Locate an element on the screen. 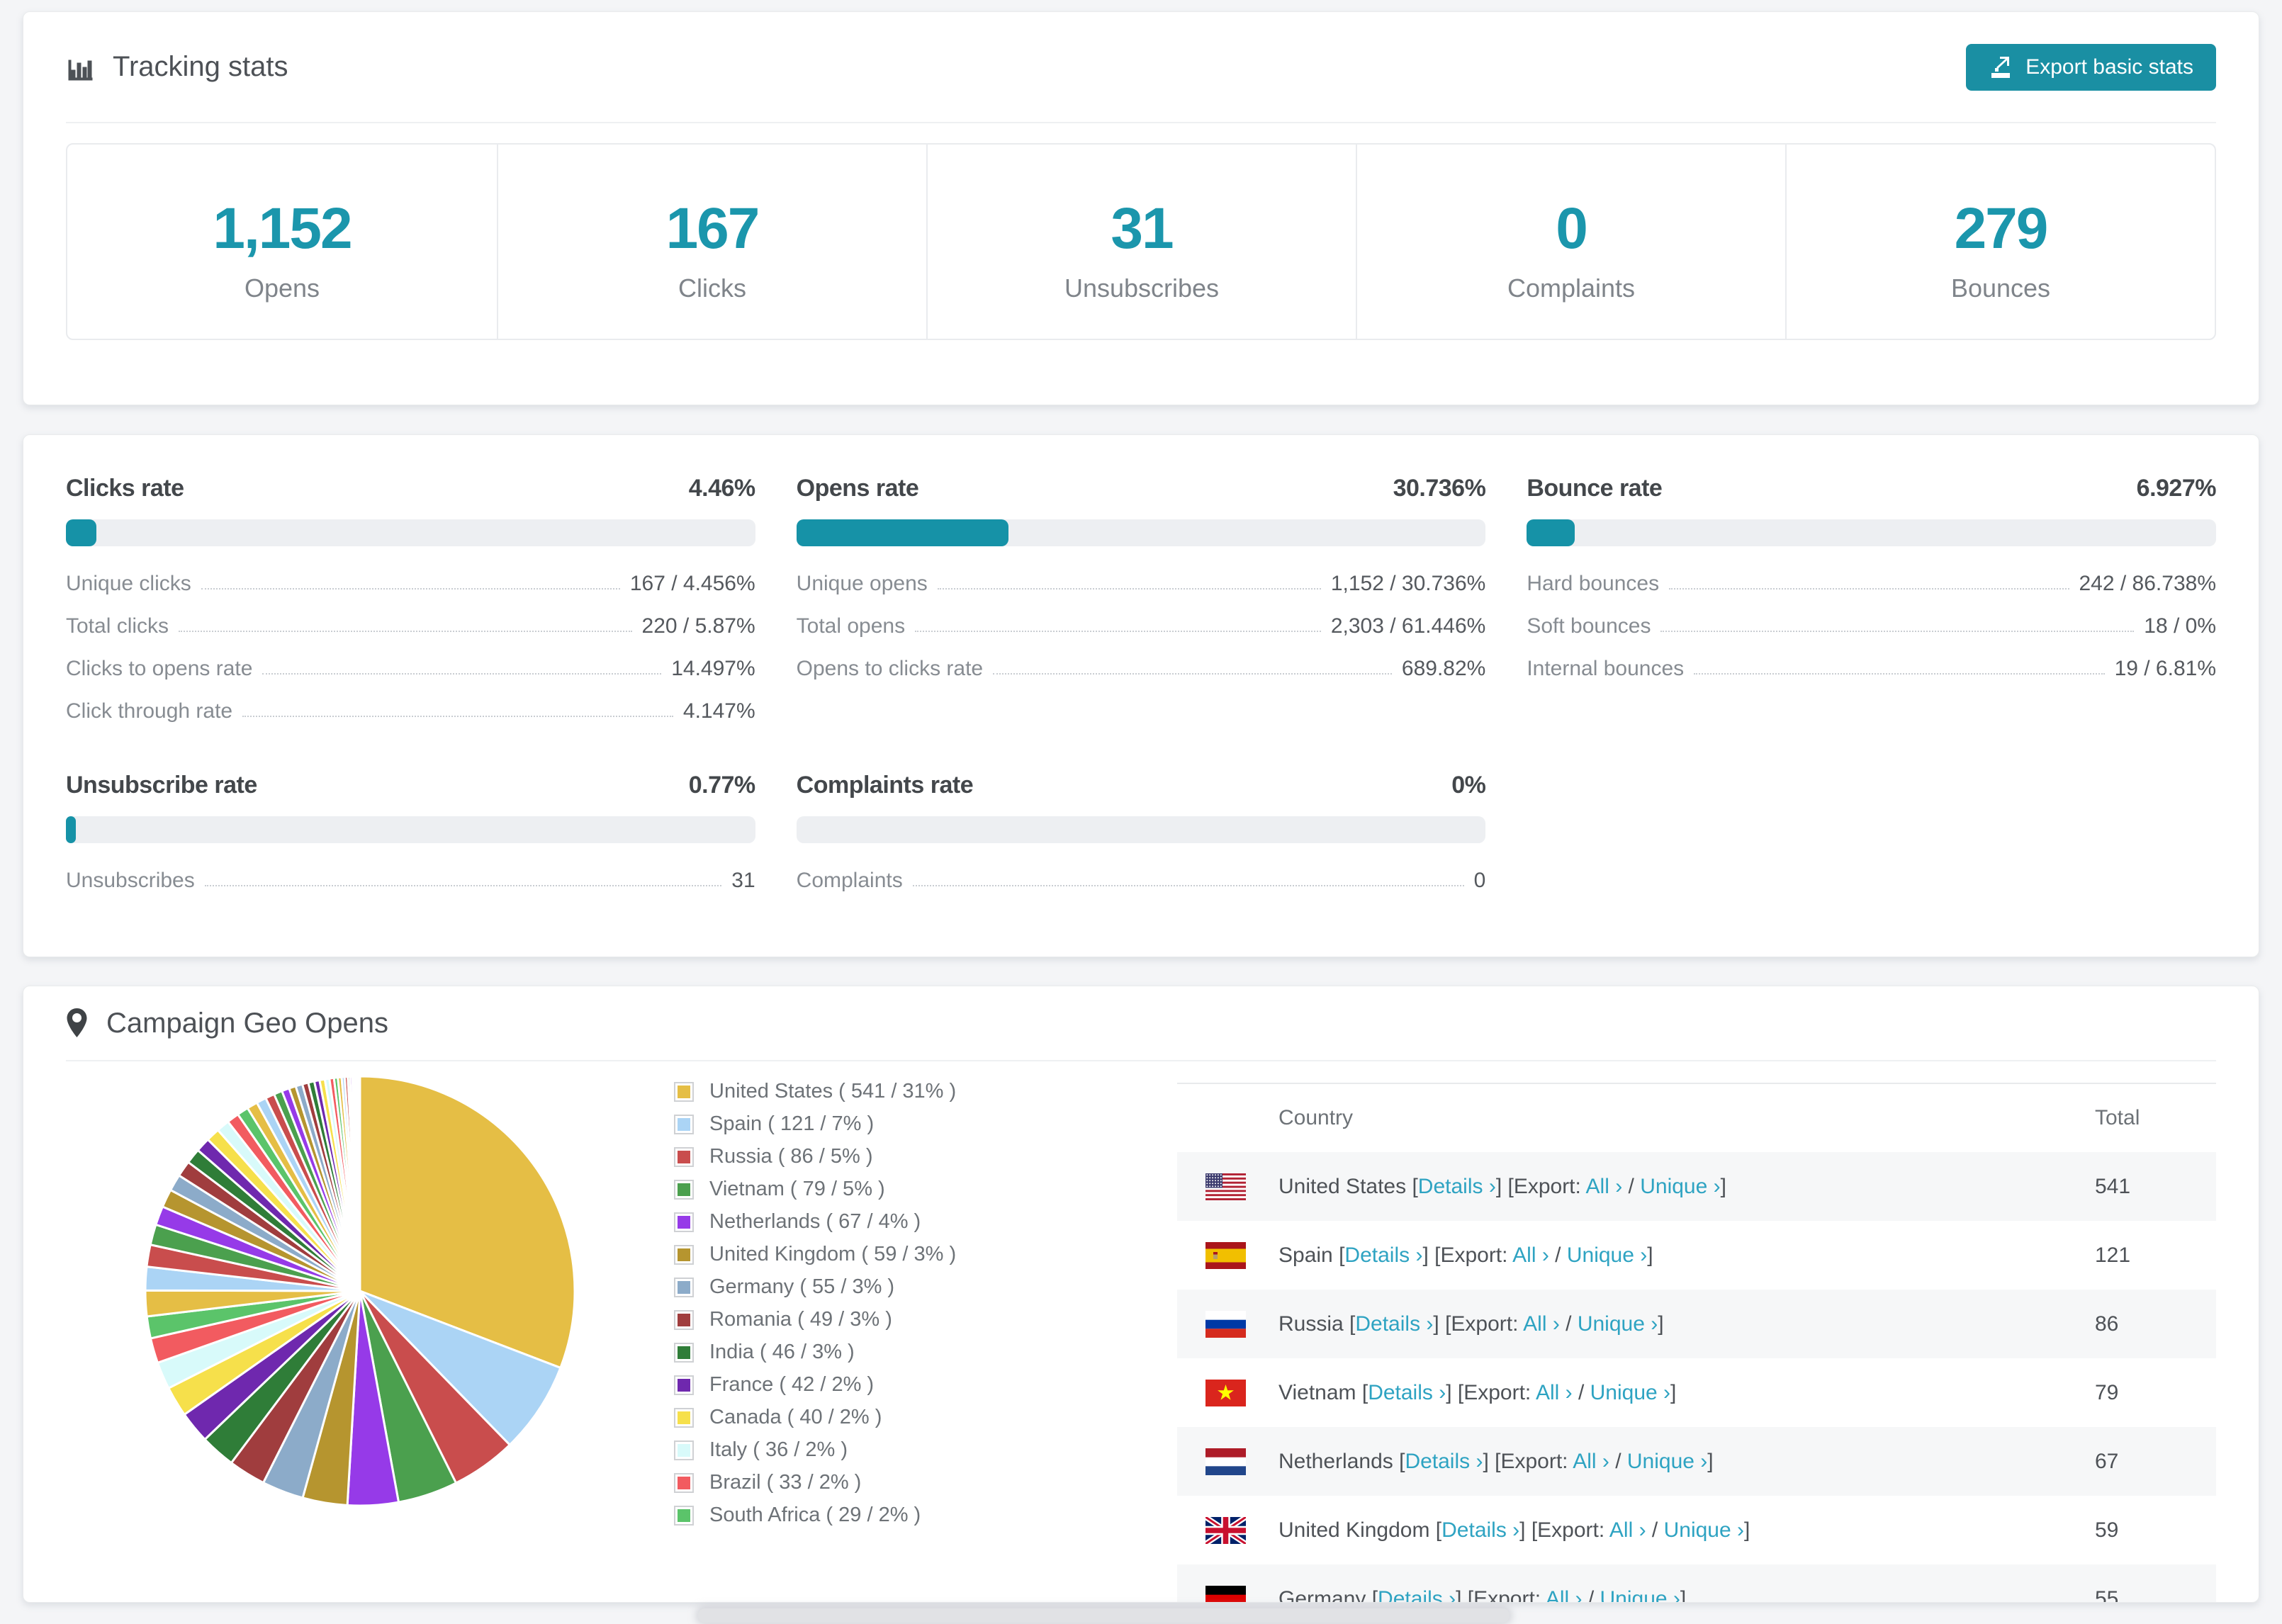  geo-opens-pie-chart is located at coordinates (360, 1291).